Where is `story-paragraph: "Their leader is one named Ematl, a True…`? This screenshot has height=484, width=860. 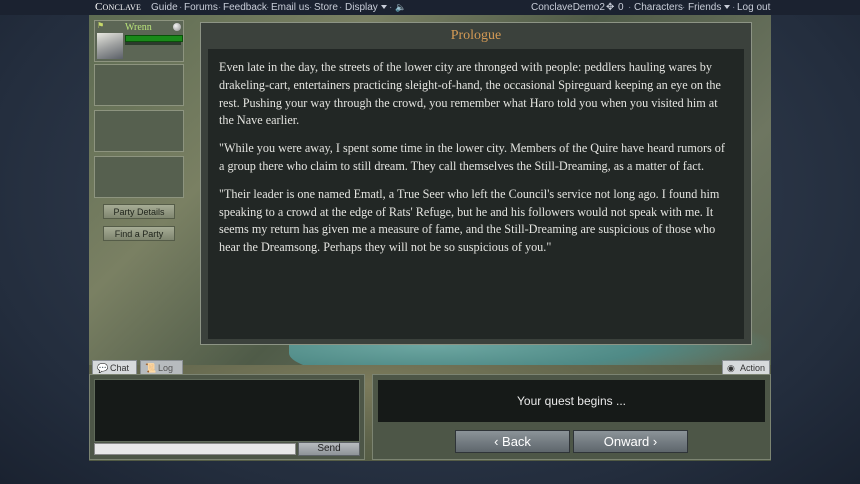
story-paragraph: "Their leader is one named Ematl, a True… is located at coordinates (469, 220).